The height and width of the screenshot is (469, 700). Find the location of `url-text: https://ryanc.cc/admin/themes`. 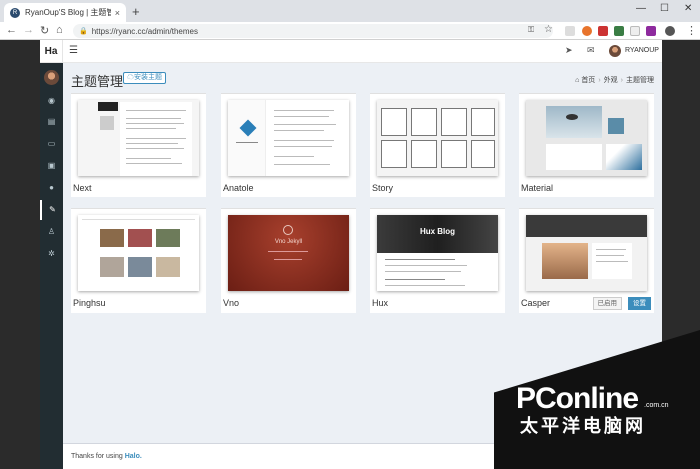

url-text: https://ryanc.cc/admin/themes is located at coordinates (144, 31).